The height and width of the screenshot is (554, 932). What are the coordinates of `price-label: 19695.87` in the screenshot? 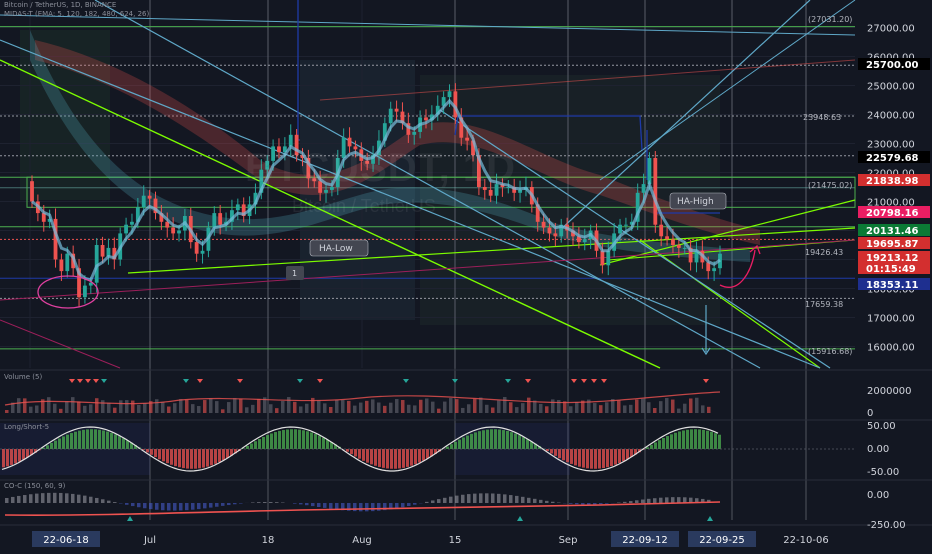 It's located at (892, 244).